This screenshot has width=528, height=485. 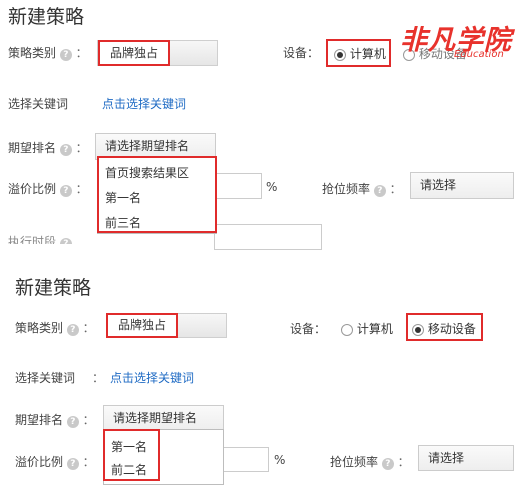 What do you see at coordinates (32, 53) in the screenshot?
I see `category-label-text-1: 策略类别` at bounding box center [32, 53].